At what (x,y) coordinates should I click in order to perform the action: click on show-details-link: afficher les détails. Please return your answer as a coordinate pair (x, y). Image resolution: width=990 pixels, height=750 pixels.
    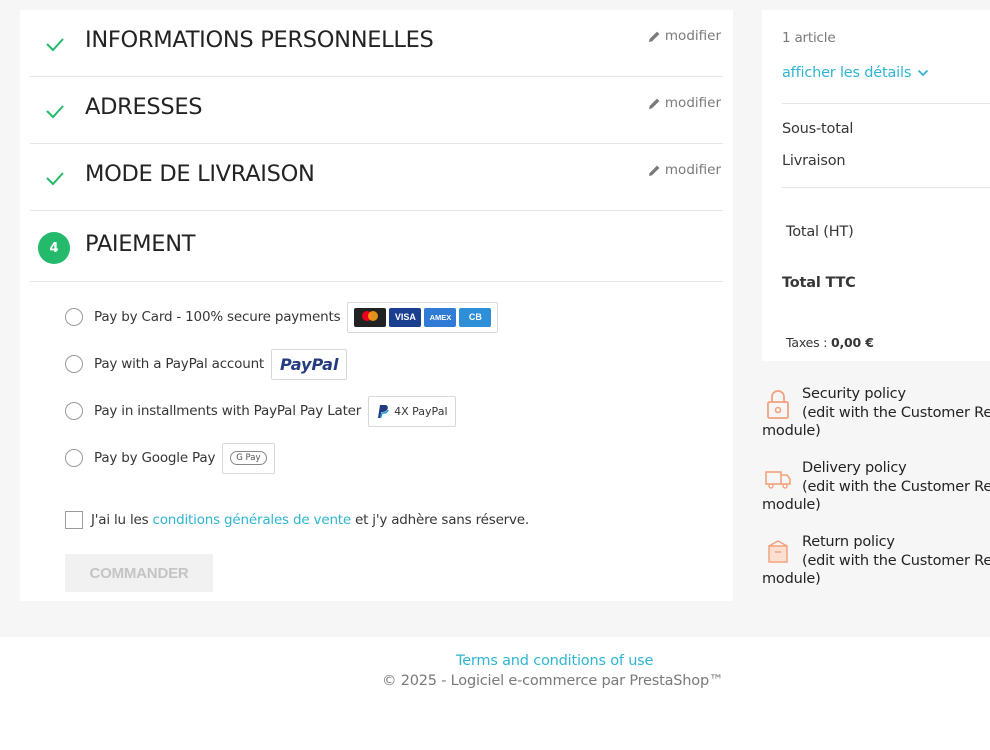
    Looking at the image, I should click on (855, 73).